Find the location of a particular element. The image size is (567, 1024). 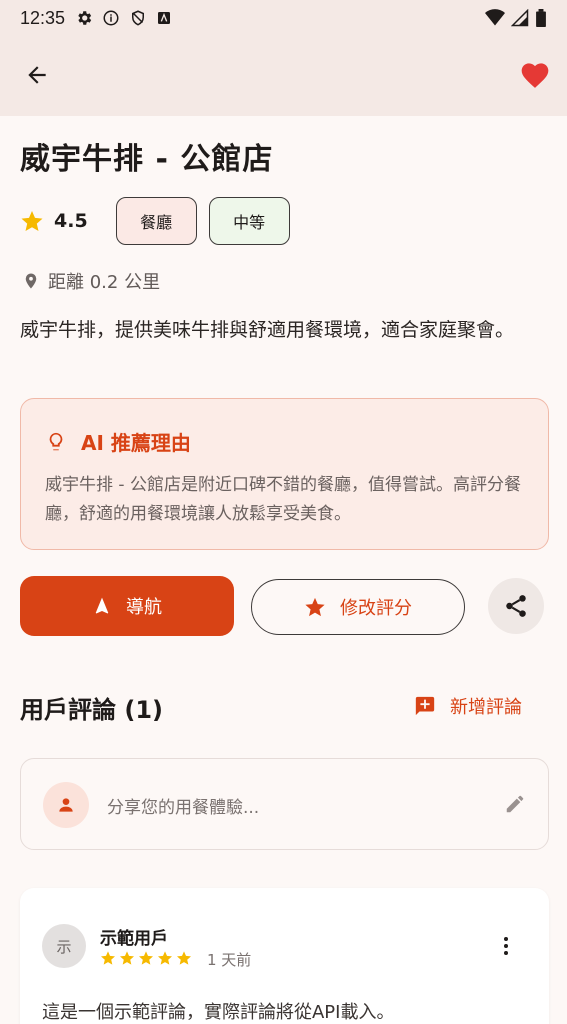

heart-icon is located at coordinates (535, 75).